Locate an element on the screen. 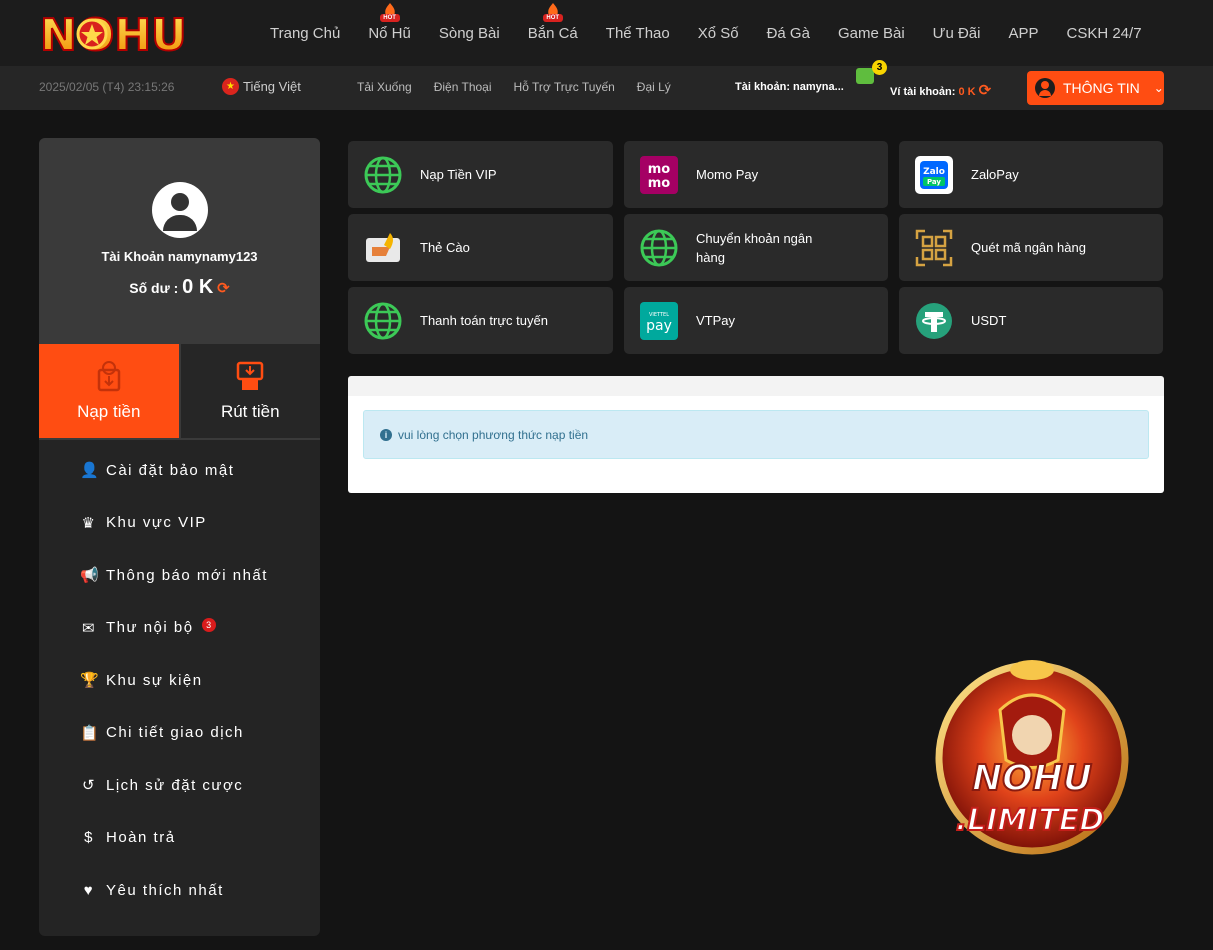 This screenshot has width=1213, height=950. language-selector: ★ Tiếng Việt is located at coordinates (261, 86).